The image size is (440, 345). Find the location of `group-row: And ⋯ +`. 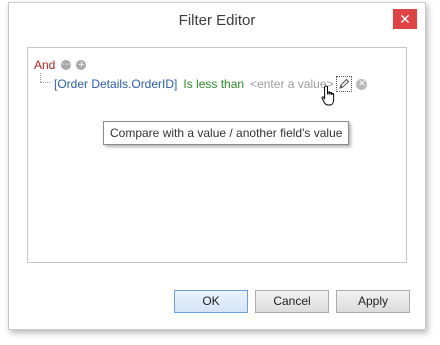

group-row: And ⋯ + is located at coordinates (62, 65).